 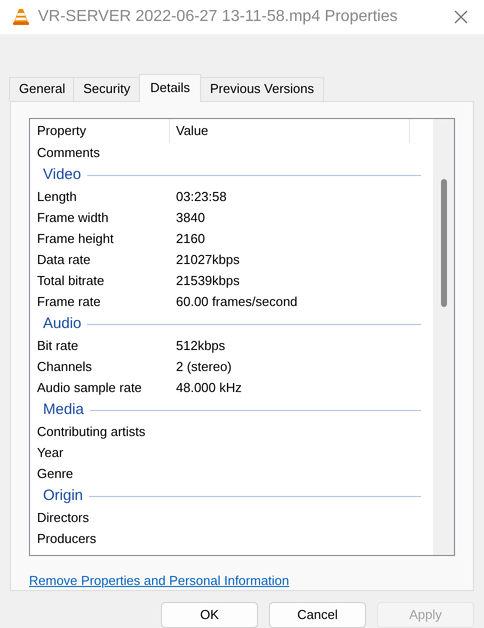 What do you see at coordinates (63, 410) in the screenshot?
I see `group-heading: Media` at bounding box center [63, 410].